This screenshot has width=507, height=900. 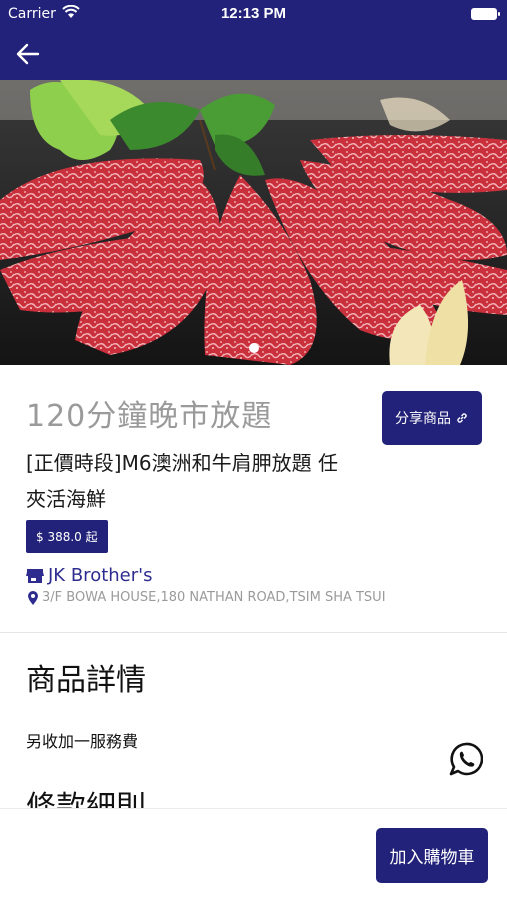 I want to click on store-icon, so click(x=35, y=575).